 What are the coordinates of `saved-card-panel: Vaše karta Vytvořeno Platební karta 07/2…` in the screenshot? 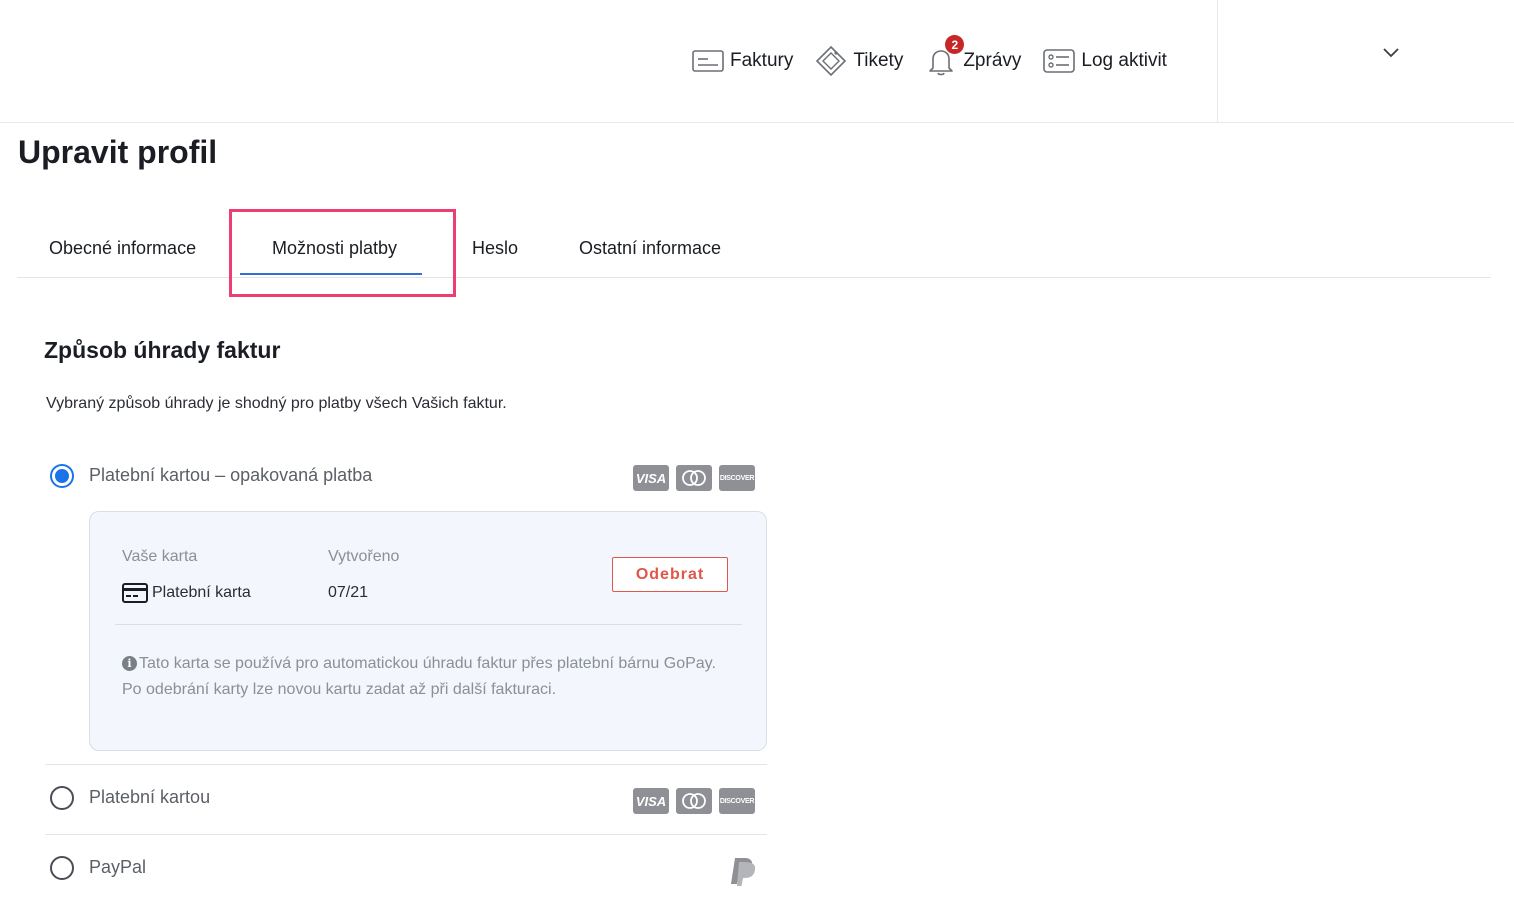 It's located at (428, 631).